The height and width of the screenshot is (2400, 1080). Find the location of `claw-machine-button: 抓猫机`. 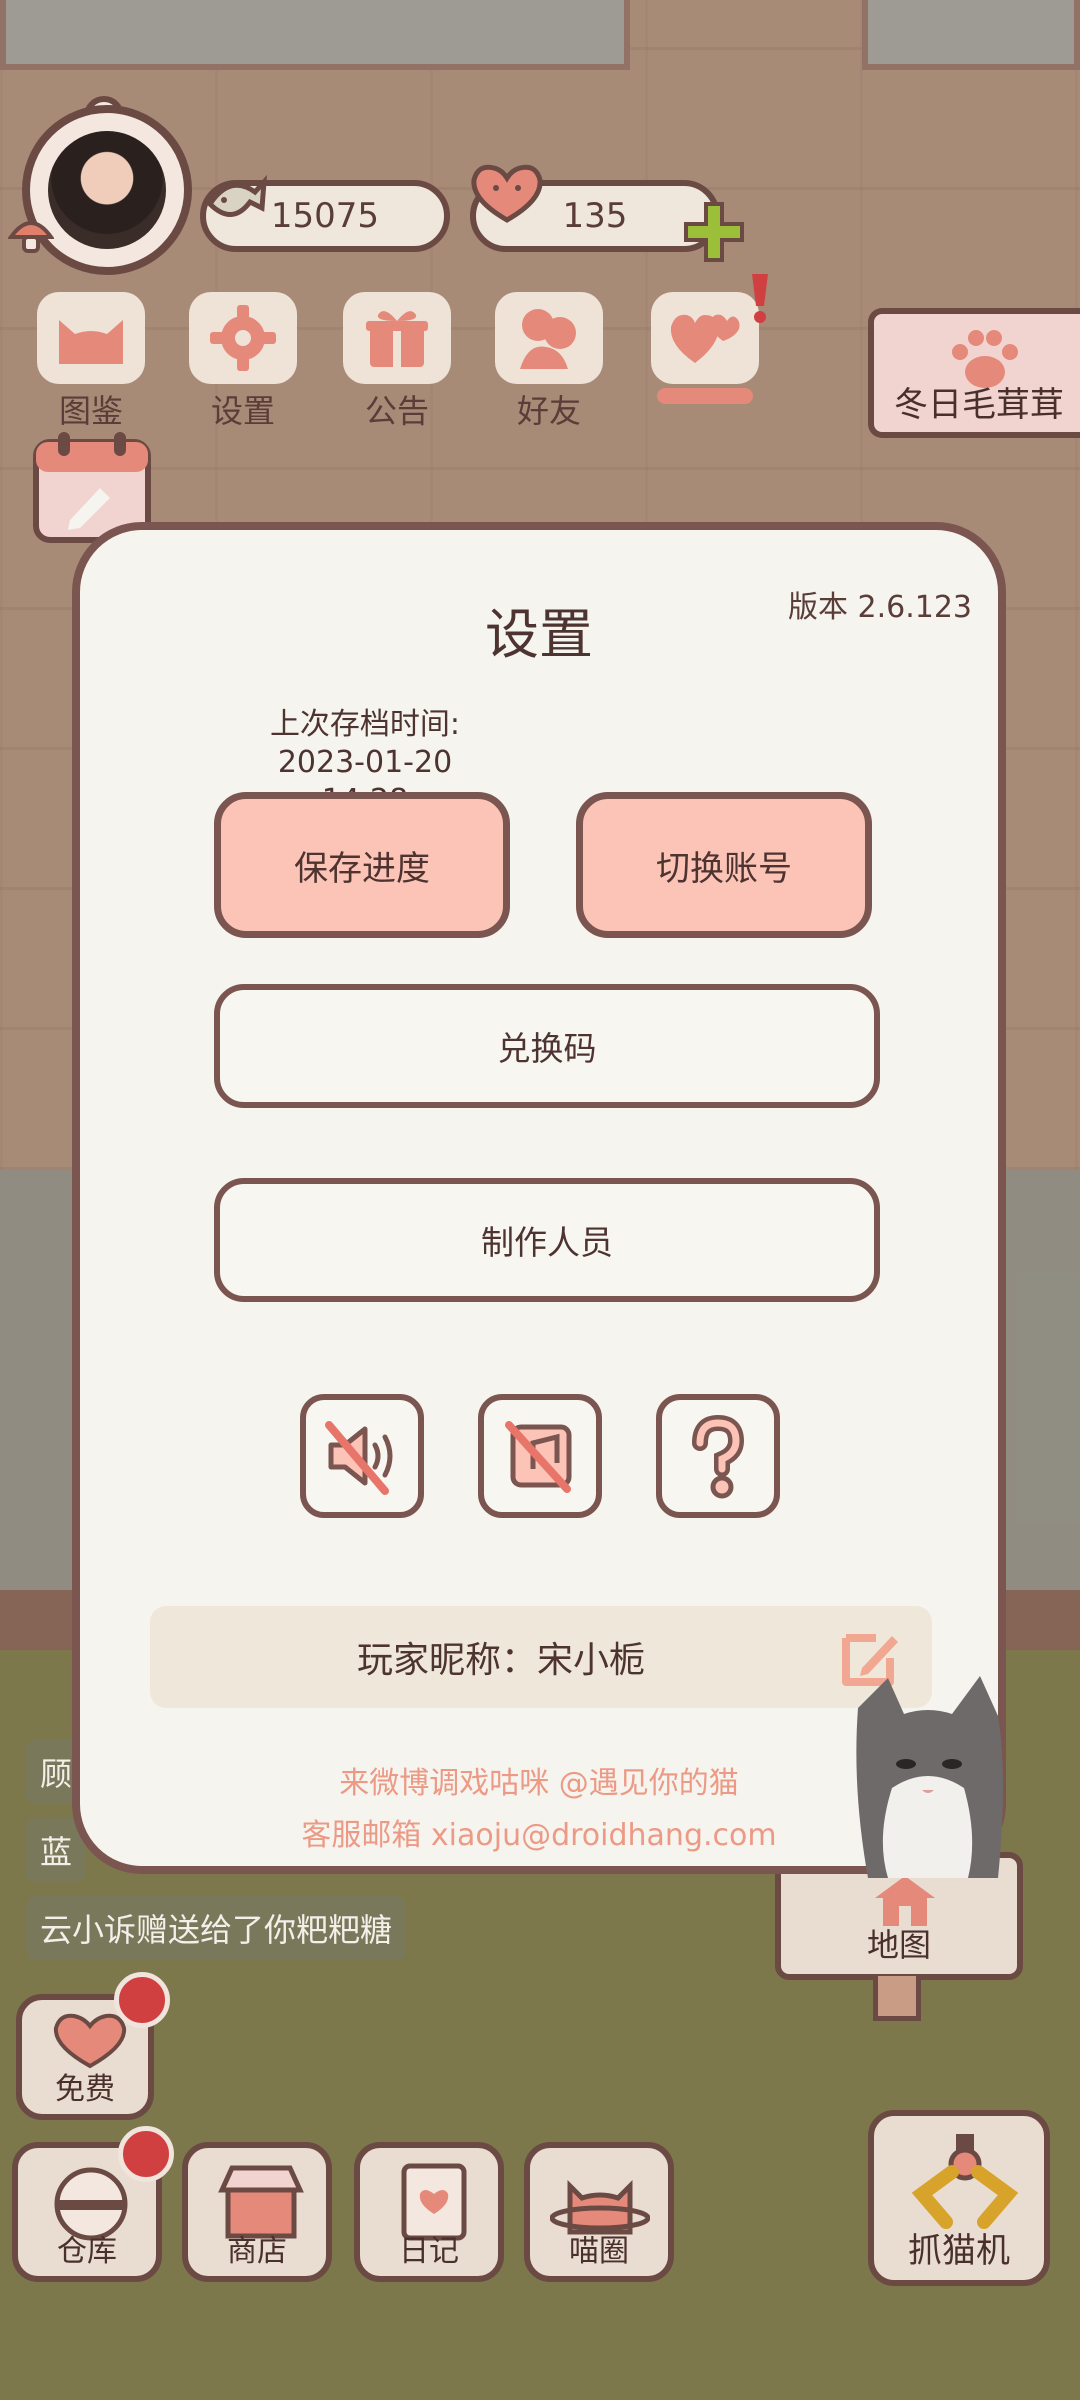

claw-machine-button: 抓猫机 is located at coordinates (959, 2198).